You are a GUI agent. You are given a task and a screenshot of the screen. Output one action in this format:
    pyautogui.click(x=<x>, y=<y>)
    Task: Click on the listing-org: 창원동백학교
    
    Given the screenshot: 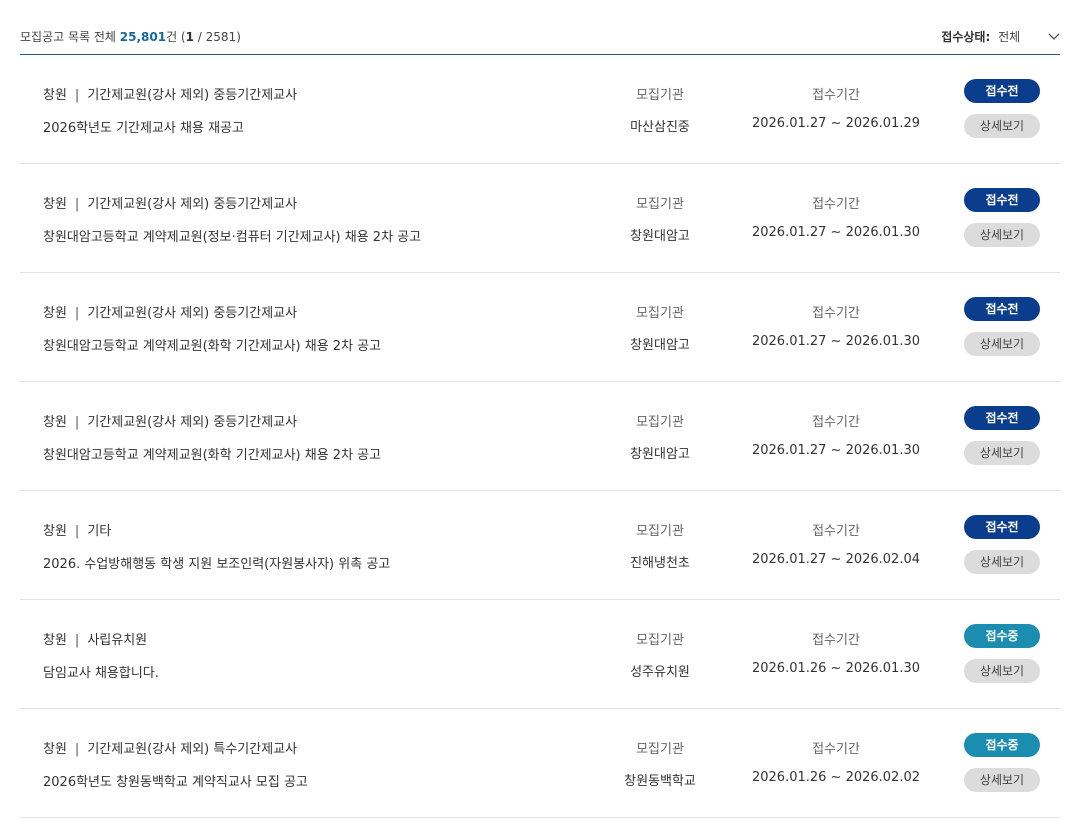 What is the action you would take?
    pyautogui.click(x=660, y=781)
    